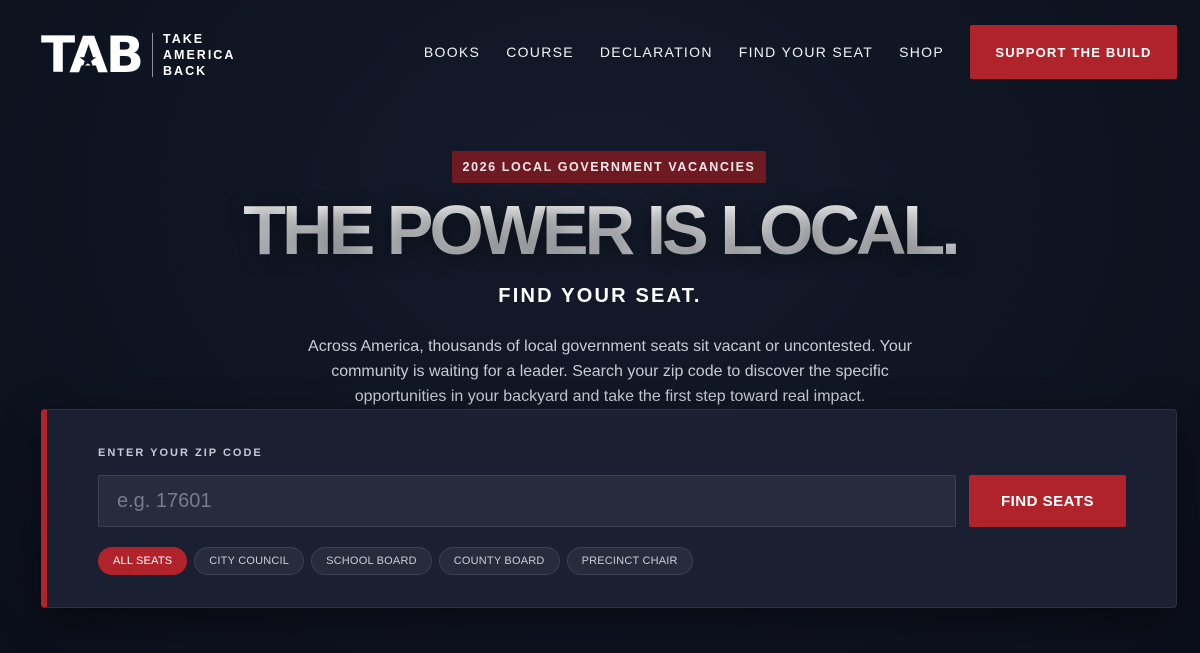 The image size is (1200, 653). What do you see at coordinates (452, 52) in the screenshot?
I see `nav-item-books: BOOKS` at bounding box center [452, 52].